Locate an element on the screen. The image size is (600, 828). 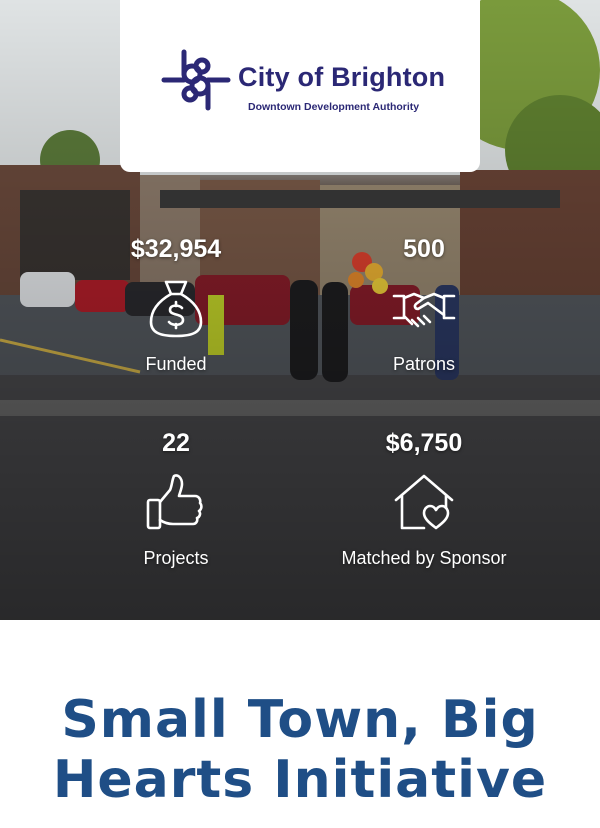
city-logo-icon is located at coordinates (196, 80).